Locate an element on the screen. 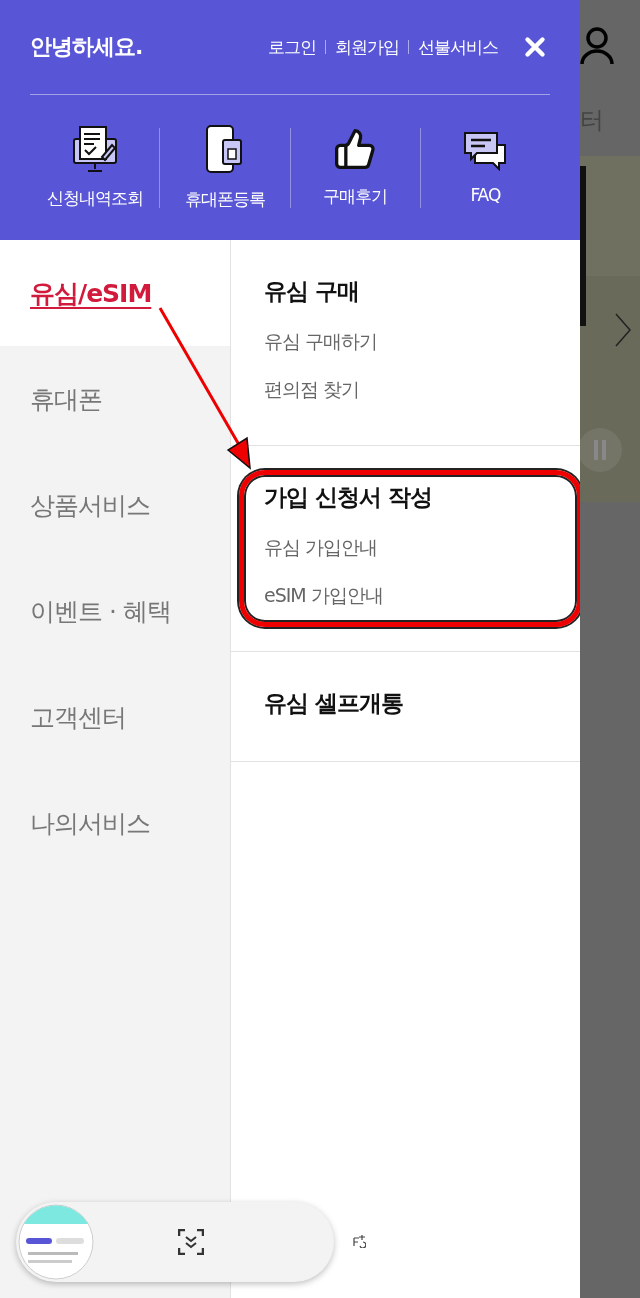 The image size is (640, 1298). section-title: 유심 셀프개통 is located at coordinates (405, 703).